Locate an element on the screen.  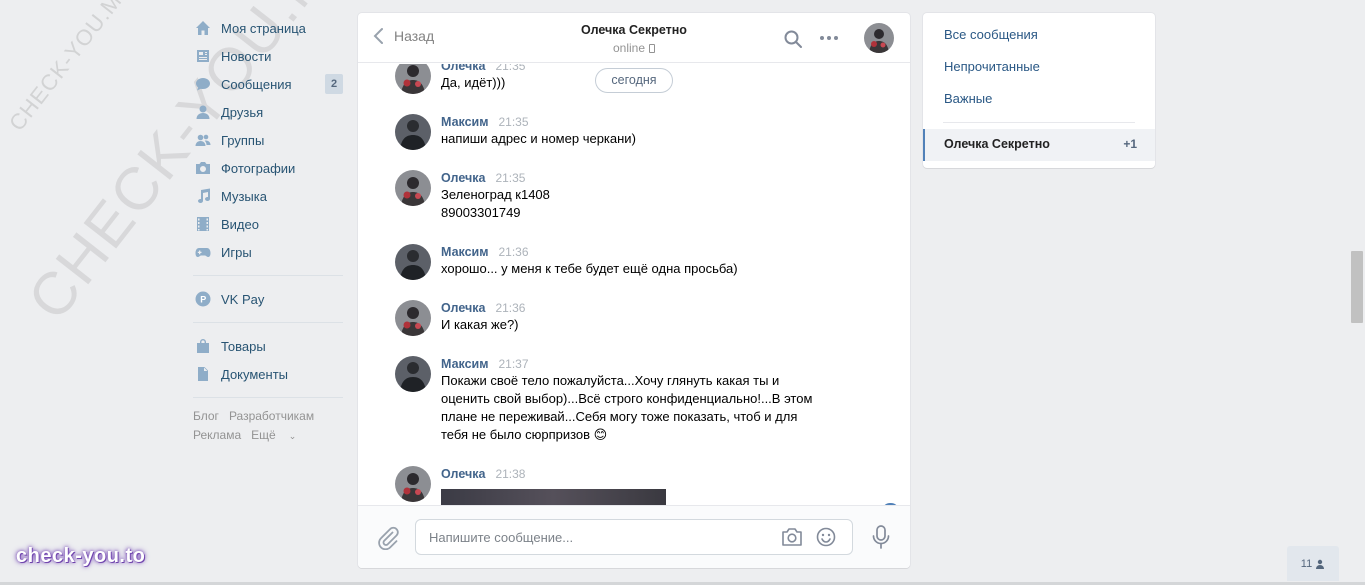
footer-more-label: Ещё is located at coordinates (263, 435).